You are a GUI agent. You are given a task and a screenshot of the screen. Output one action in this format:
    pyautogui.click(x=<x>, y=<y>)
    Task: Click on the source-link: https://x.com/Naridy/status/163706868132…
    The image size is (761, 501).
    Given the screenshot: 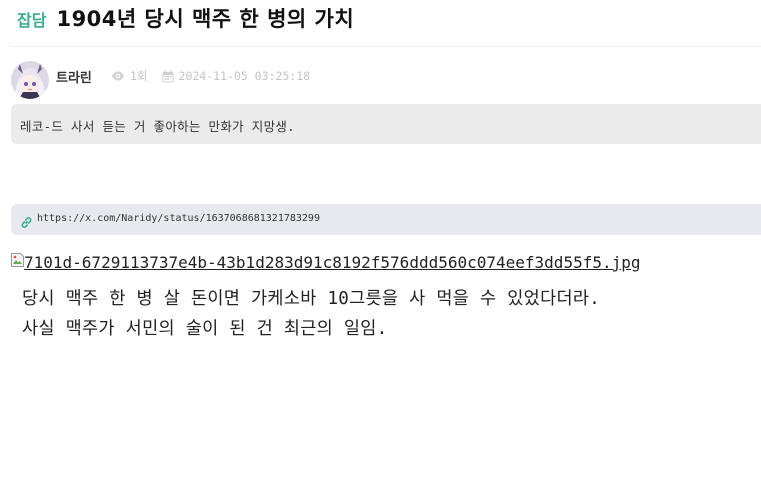 What is the action you would take?
    pyautogui.click(x=178, y=218)
    